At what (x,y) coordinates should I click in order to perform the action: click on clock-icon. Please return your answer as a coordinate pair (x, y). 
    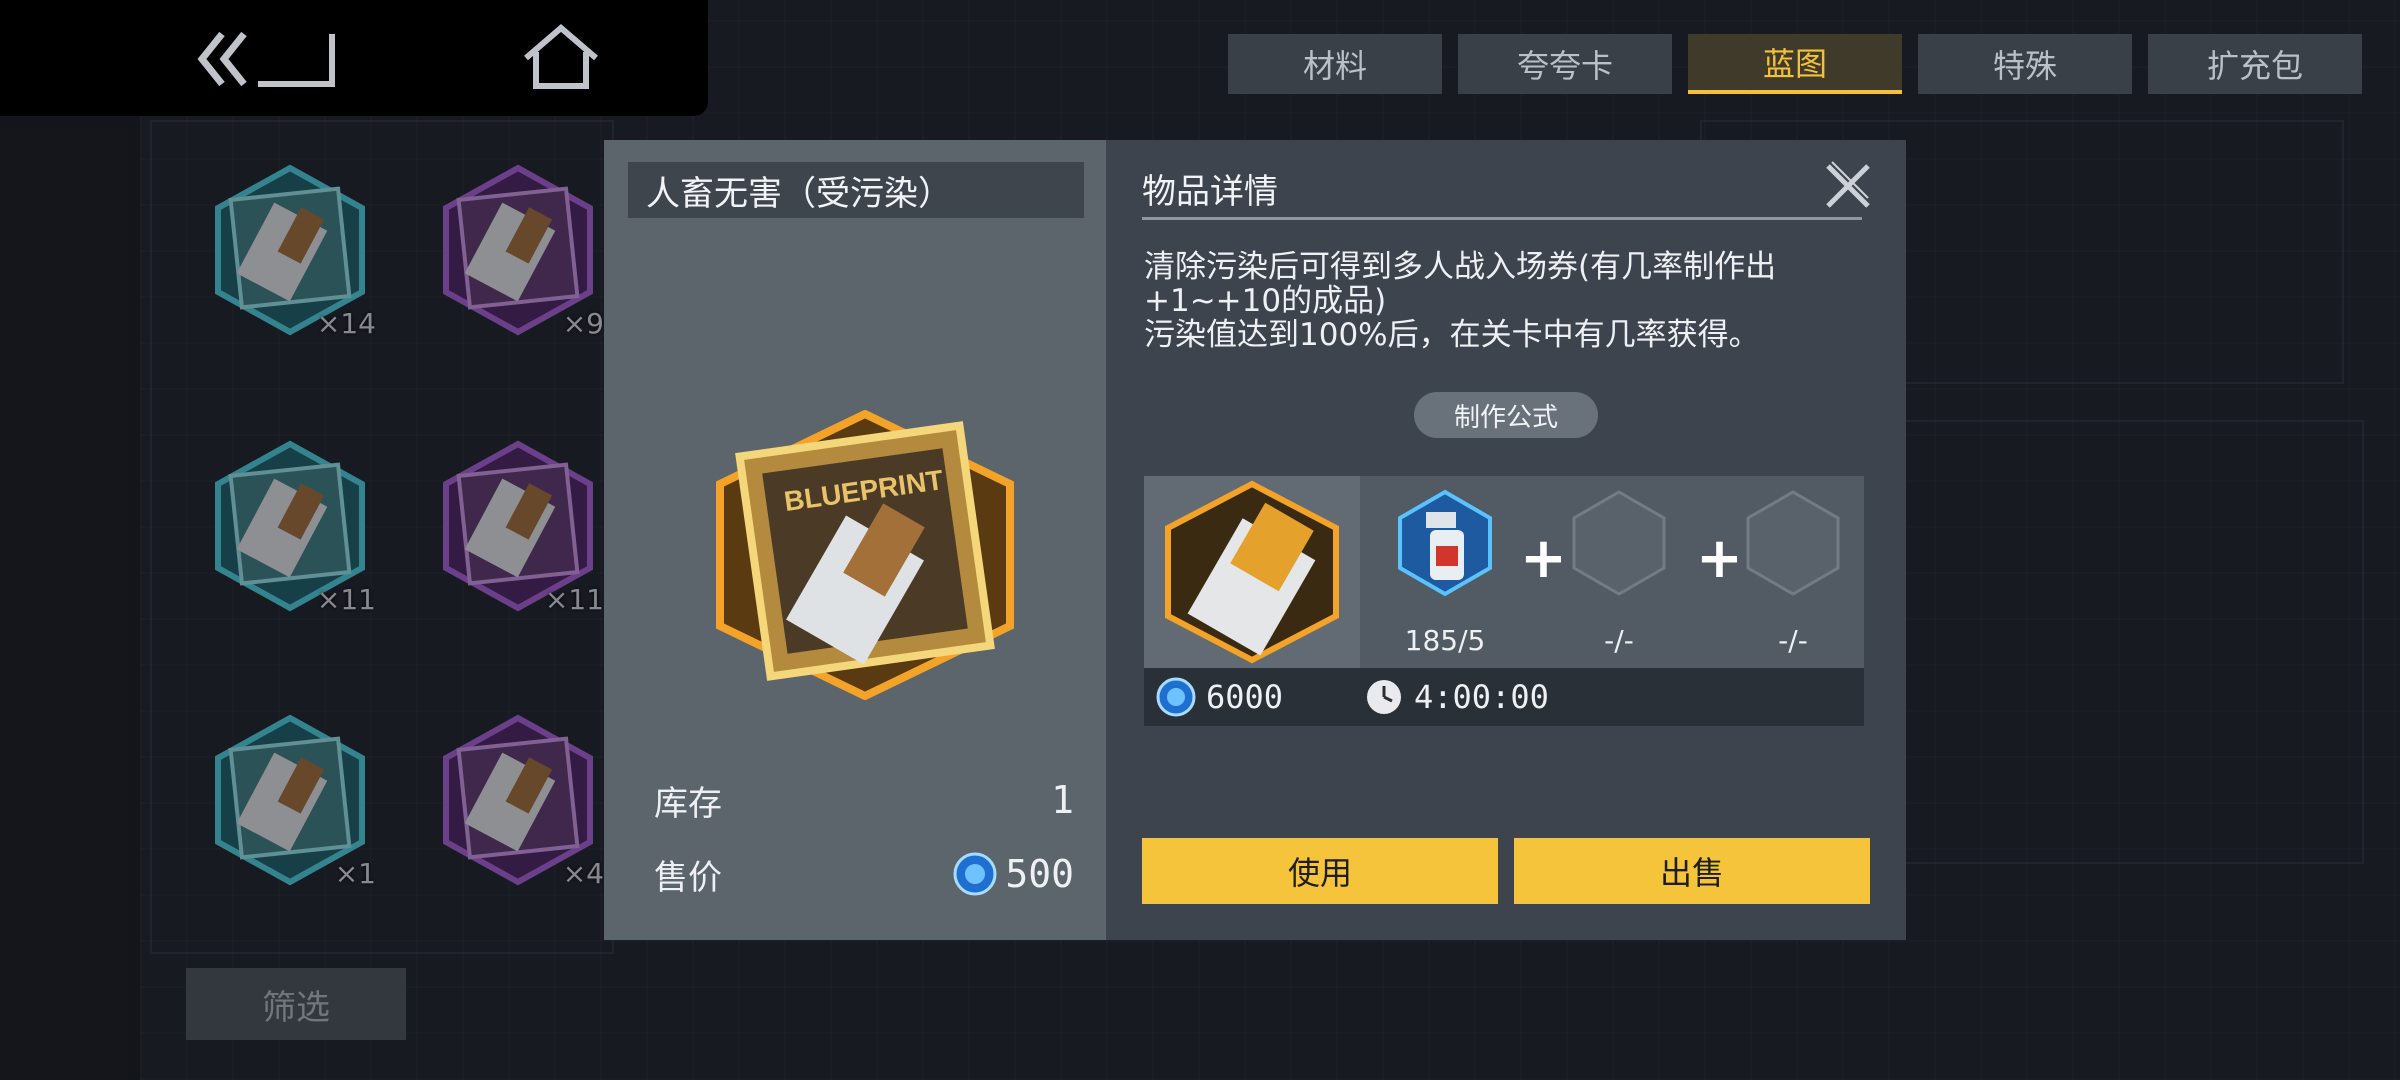
    Looking at the image, I should click on (1384, 697).